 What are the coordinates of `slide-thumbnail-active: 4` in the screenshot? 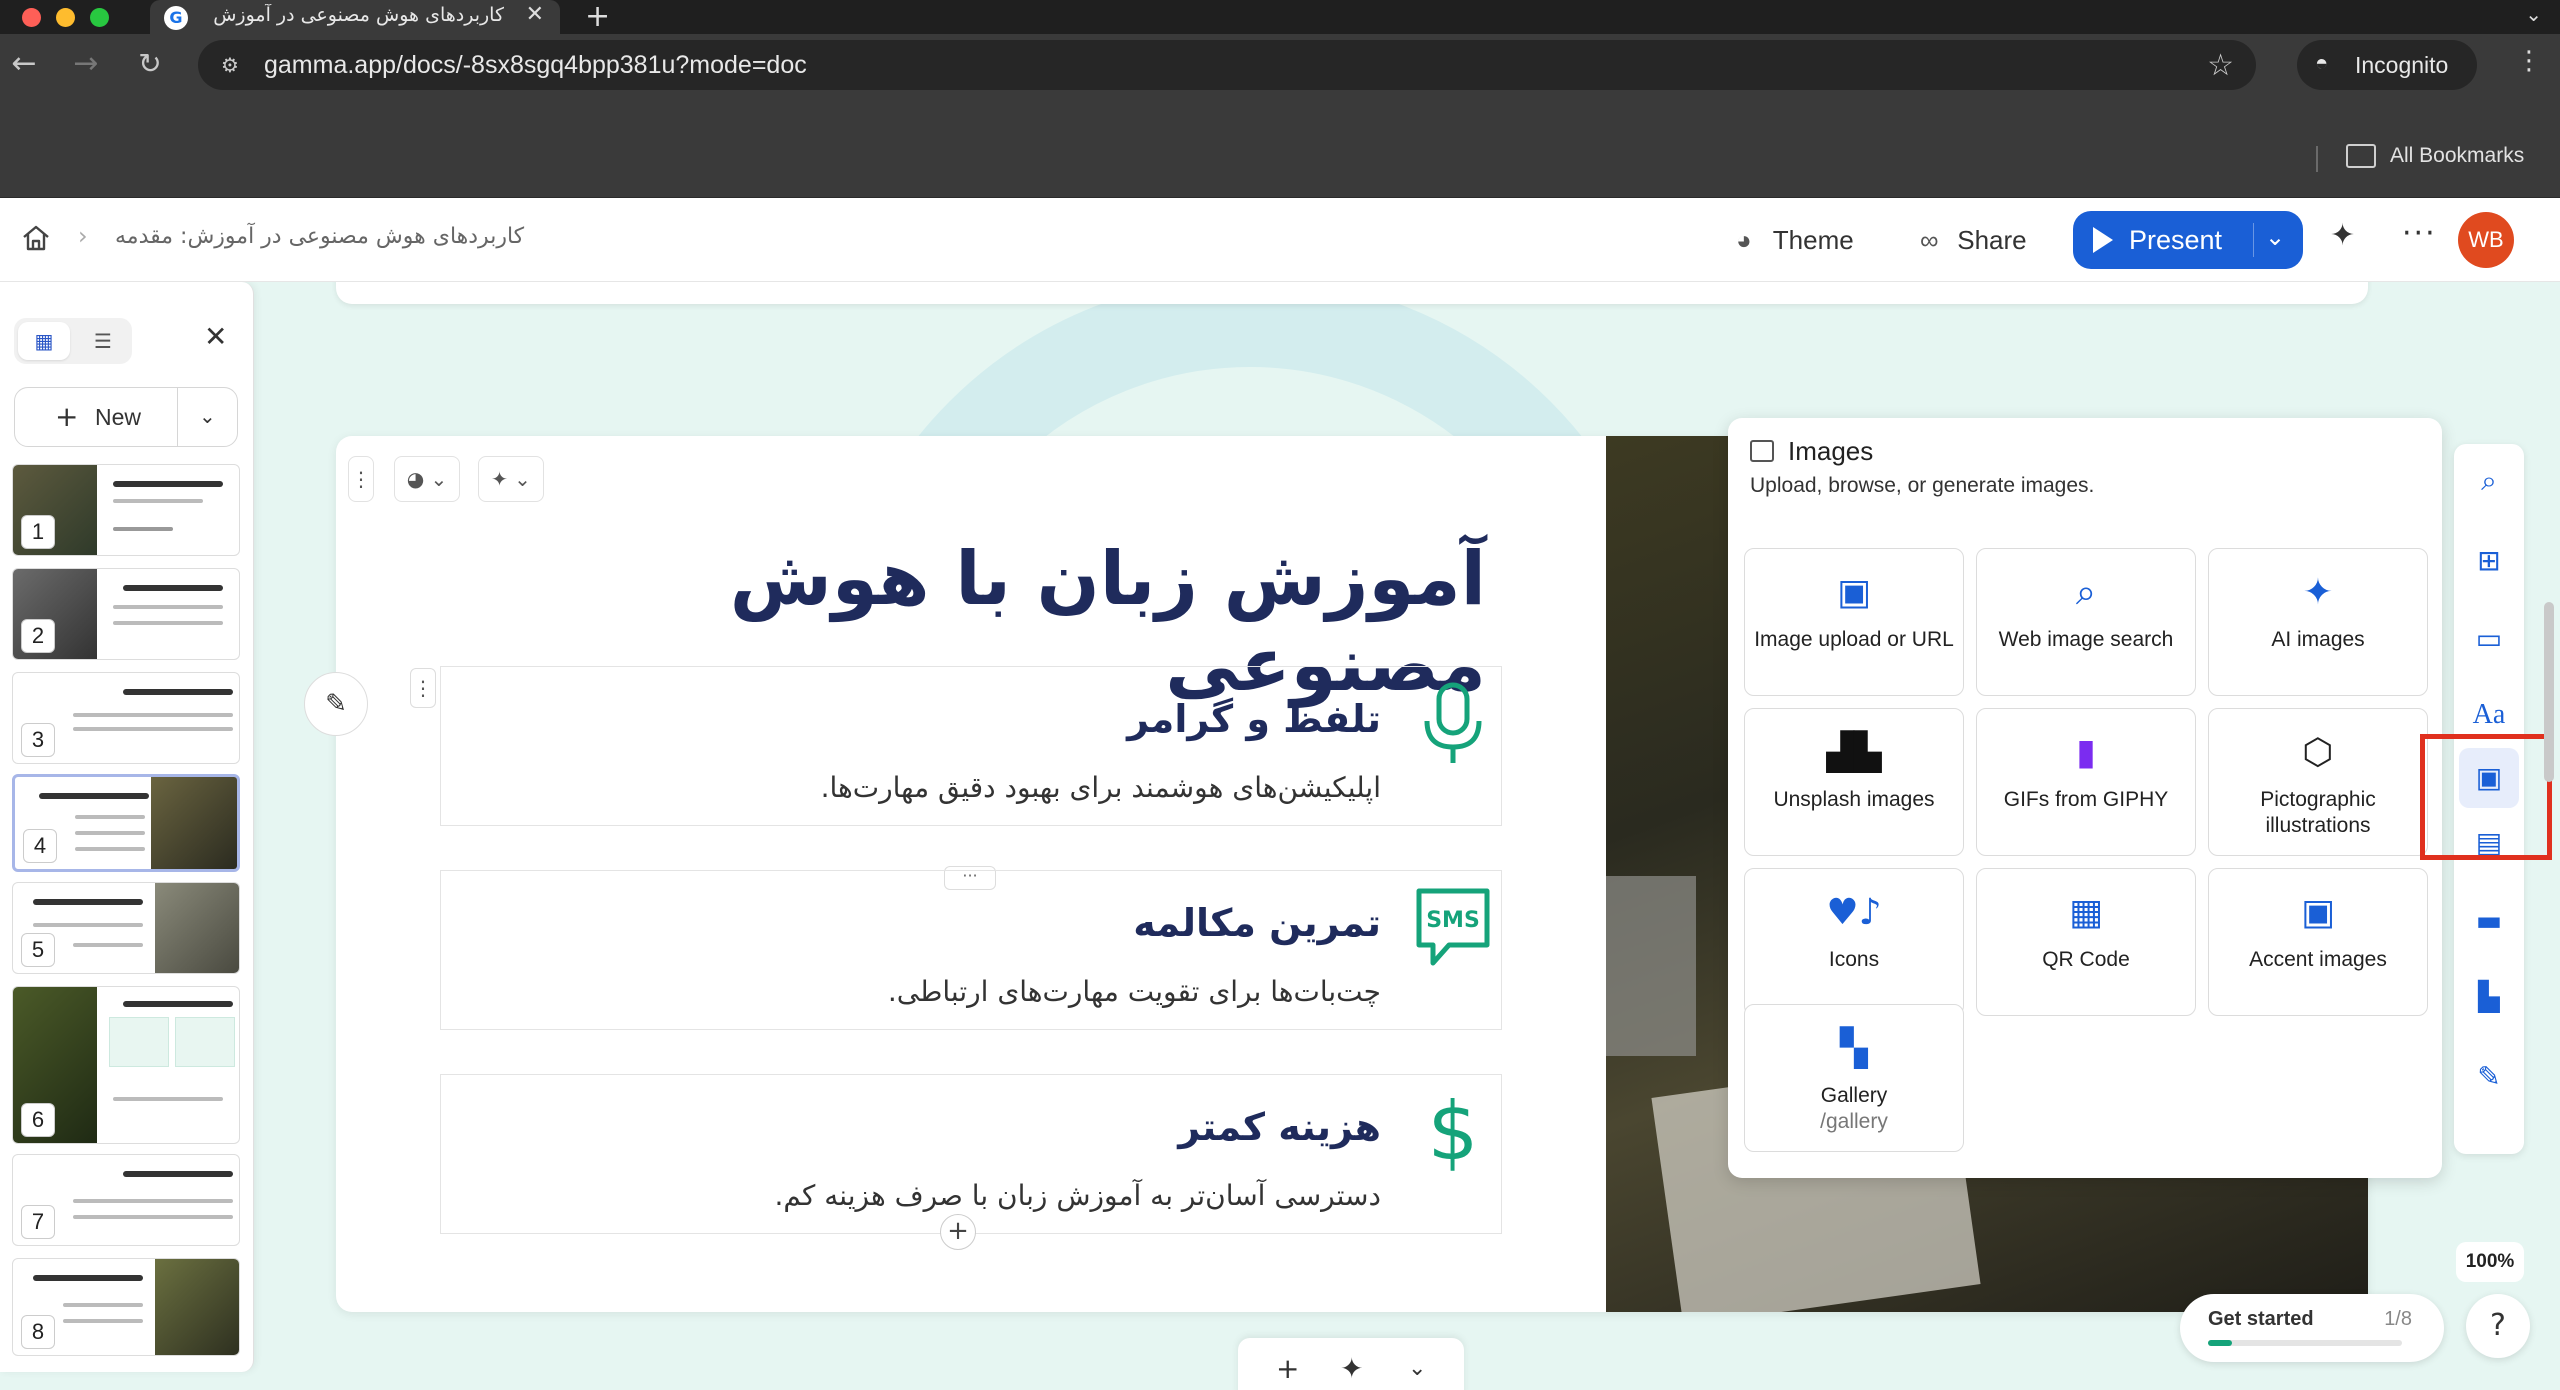 It's located at (126, 823).